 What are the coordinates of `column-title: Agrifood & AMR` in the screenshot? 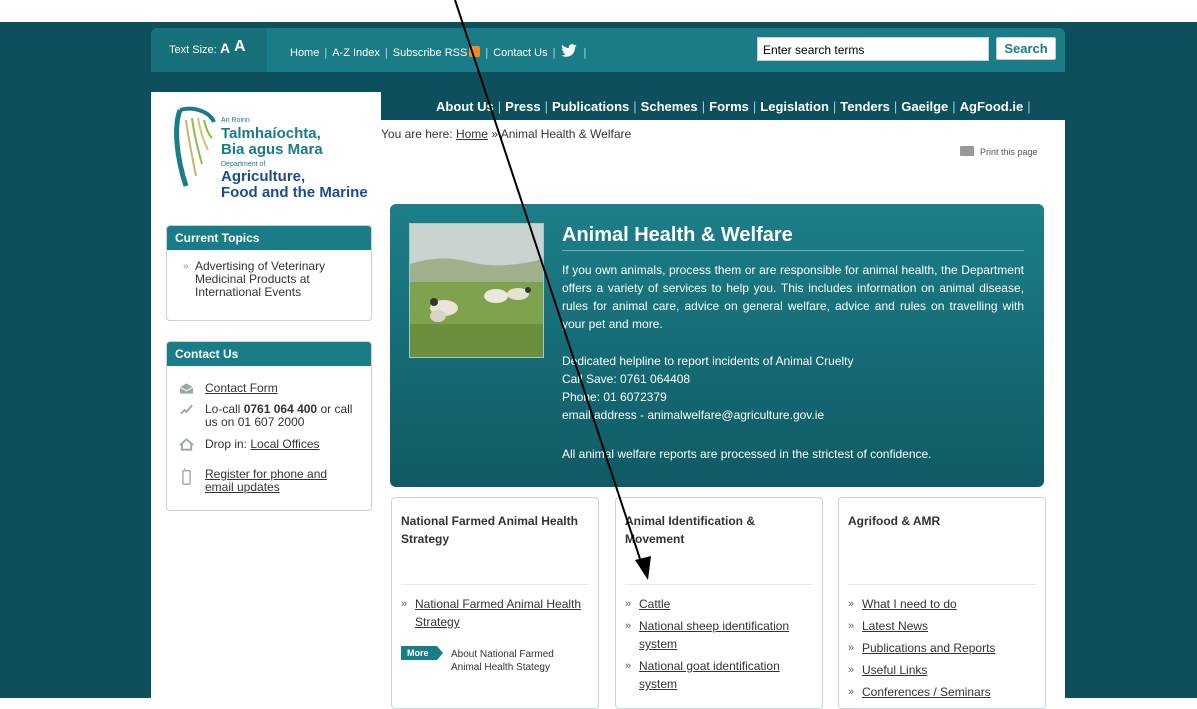 It's located at (894, 521).